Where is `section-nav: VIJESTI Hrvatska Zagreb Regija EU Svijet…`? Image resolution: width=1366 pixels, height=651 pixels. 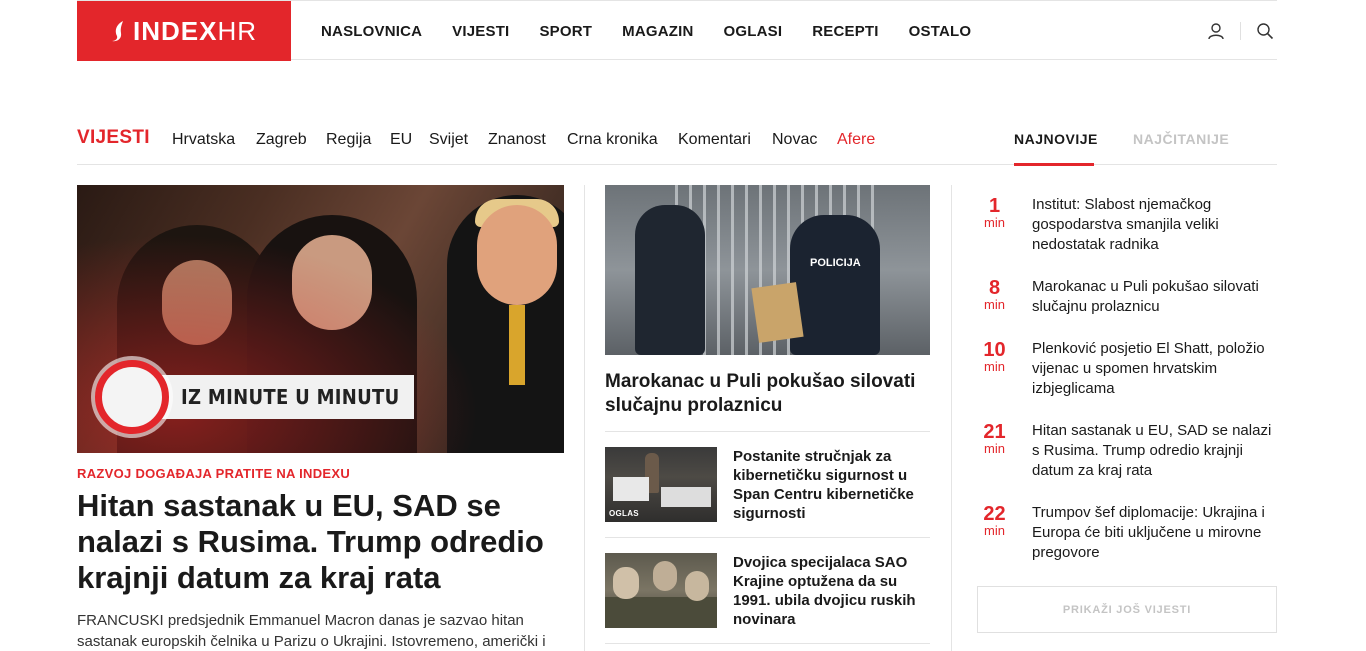 section-nav: VIJESTI Hrvatska Zagreb Regija EU Svijet… is located at coordinates (677, 140).